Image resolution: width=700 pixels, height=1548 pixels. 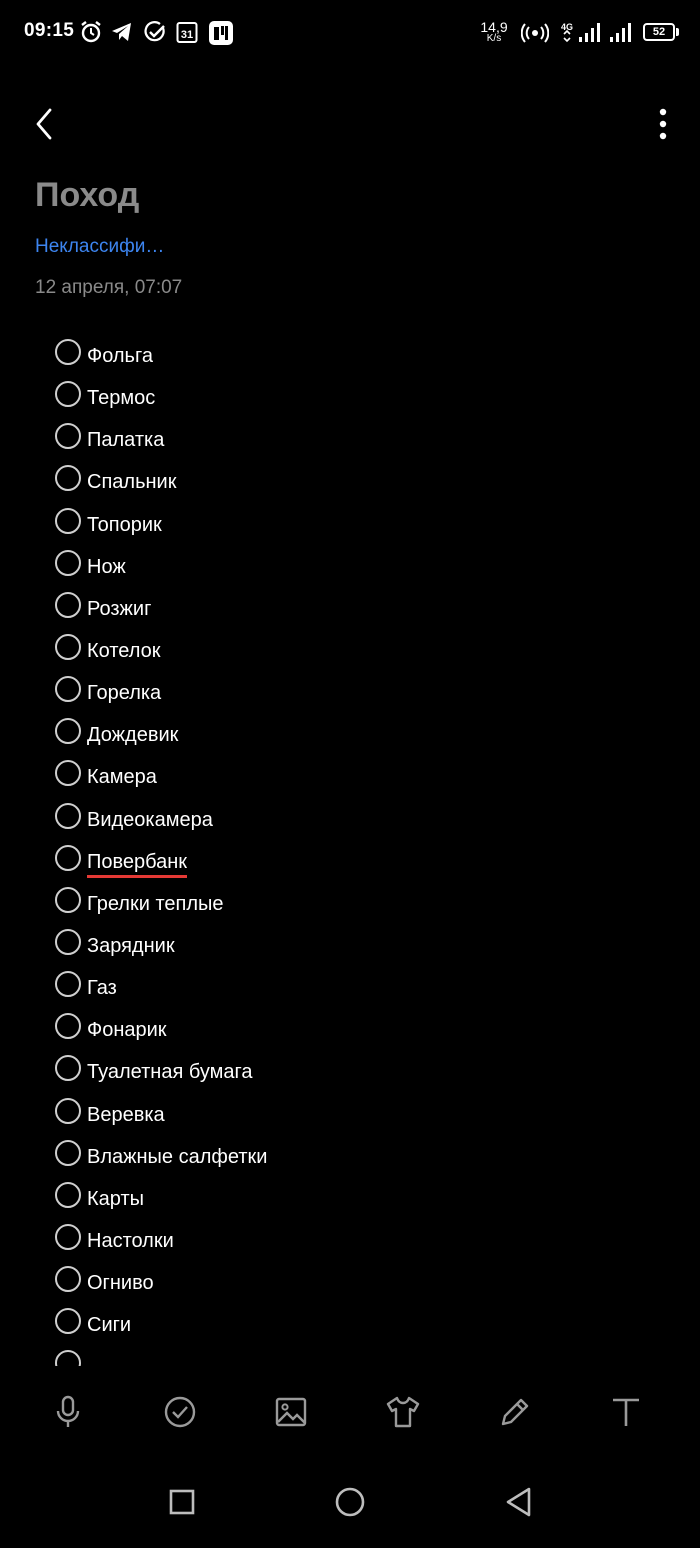 What do you see at coordinates (350, 353) in the screenshot?
I see `checklist-item: Фольга` at bounding box center [350, 353].